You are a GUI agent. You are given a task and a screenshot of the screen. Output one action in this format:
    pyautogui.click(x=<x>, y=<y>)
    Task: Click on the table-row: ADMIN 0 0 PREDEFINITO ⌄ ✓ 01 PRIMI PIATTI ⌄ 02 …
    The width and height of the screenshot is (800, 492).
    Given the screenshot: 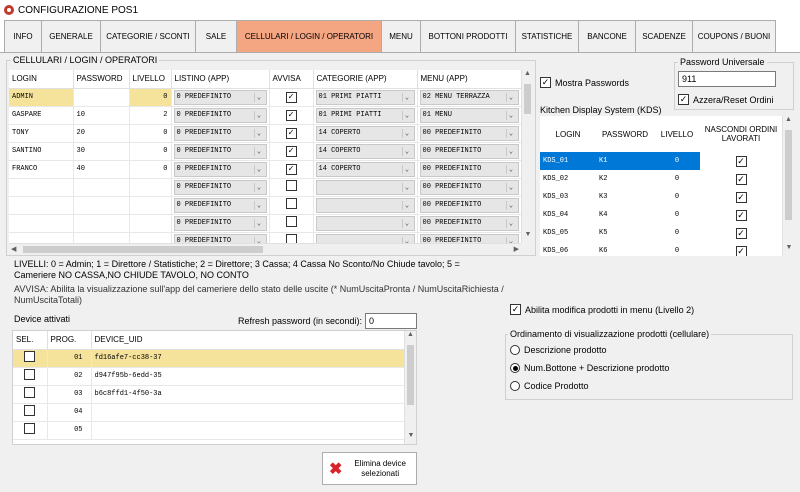 What is the action you would take?
    pyautogui.click(x=265, y=97)
    